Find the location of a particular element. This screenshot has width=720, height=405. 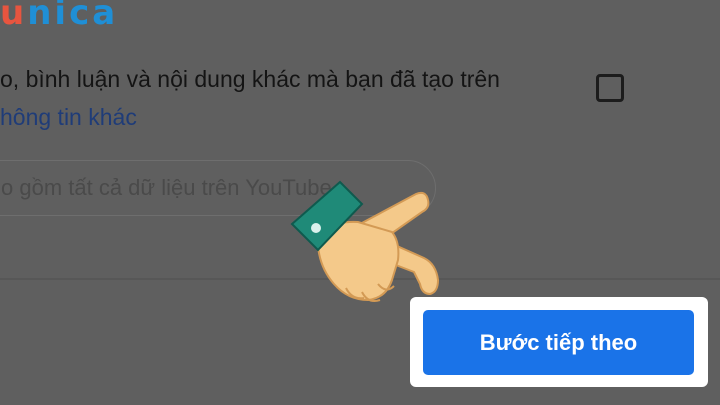

logo-letters-nica: nica is located at coordinates (73, 16).